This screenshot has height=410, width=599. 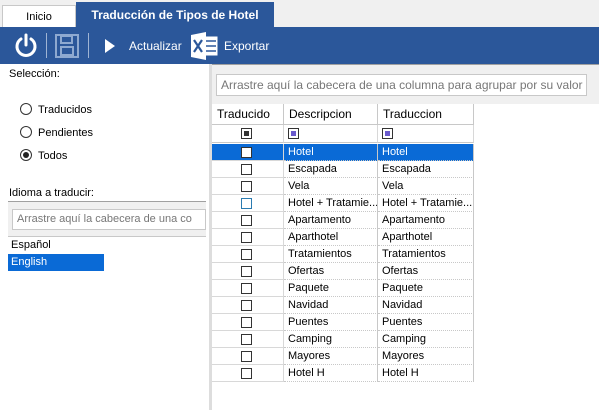 What do you see at coordinates (67, 46) in the screenshot?
I see `save-icon` at bounding box center [67, 46].